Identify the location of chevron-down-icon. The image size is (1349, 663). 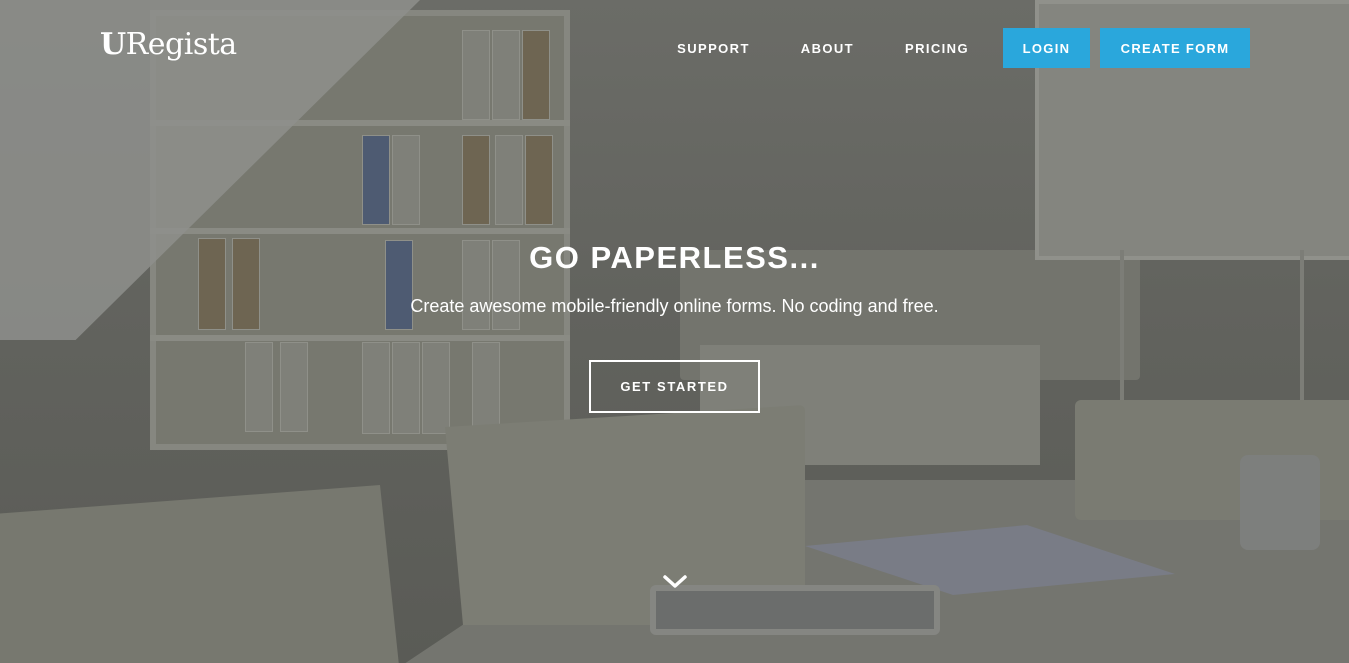
(675, 582).